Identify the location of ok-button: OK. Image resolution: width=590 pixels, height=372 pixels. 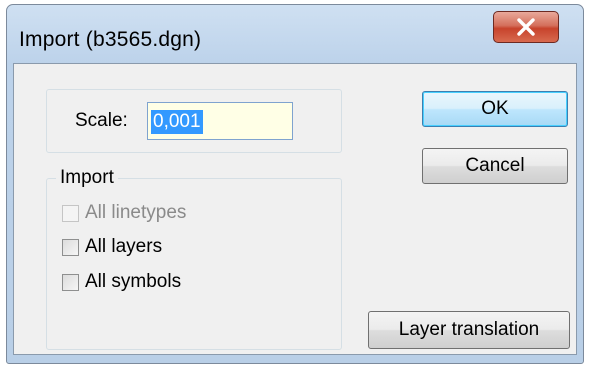
(495, 109).